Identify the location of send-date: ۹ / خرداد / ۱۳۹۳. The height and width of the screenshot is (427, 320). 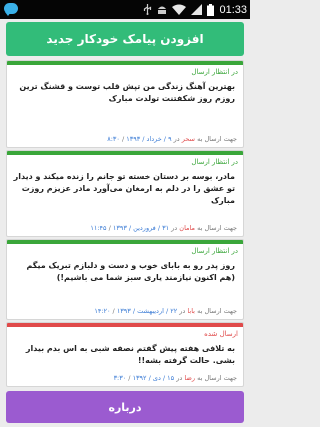
(149, 139).